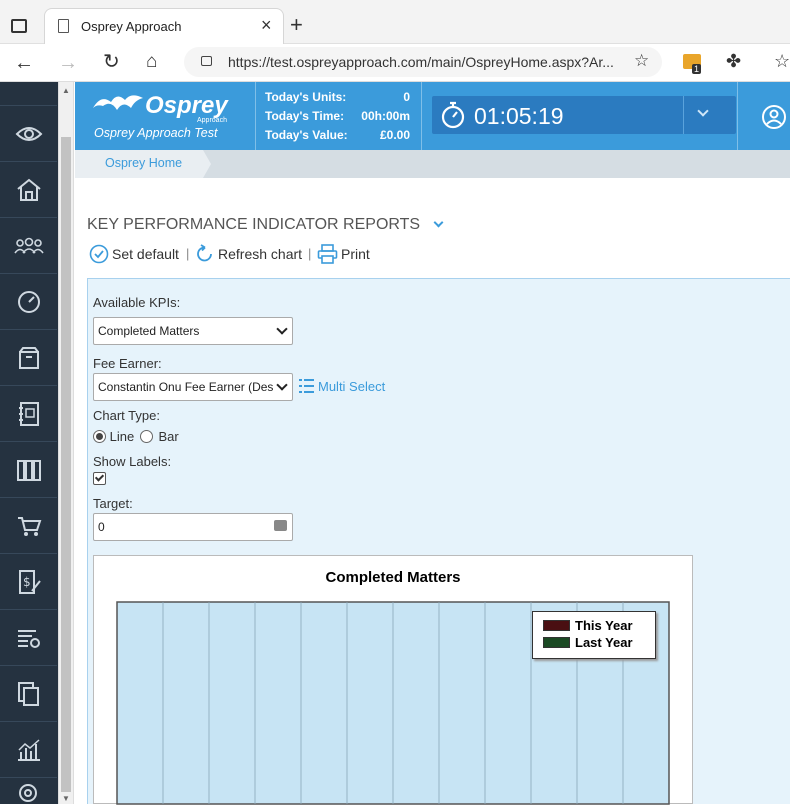  I want to click on show-labels-label: Show Labels:, so click(132, 461).